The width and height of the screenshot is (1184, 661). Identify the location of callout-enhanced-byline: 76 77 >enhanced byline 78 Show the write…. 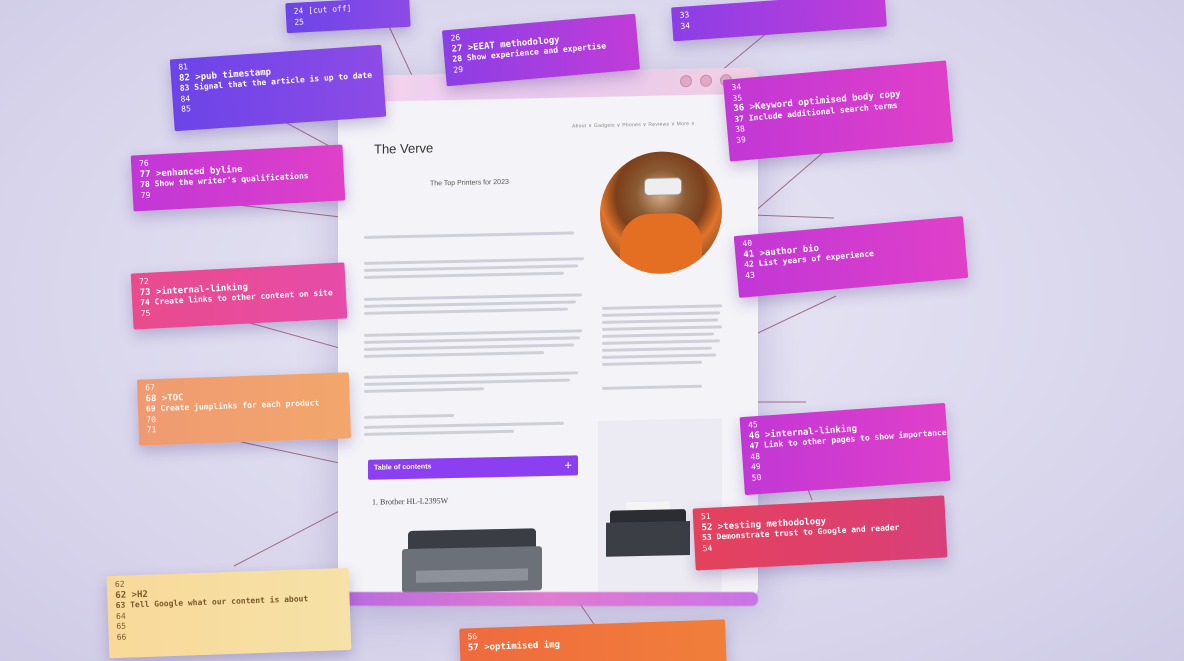
(238, 178).